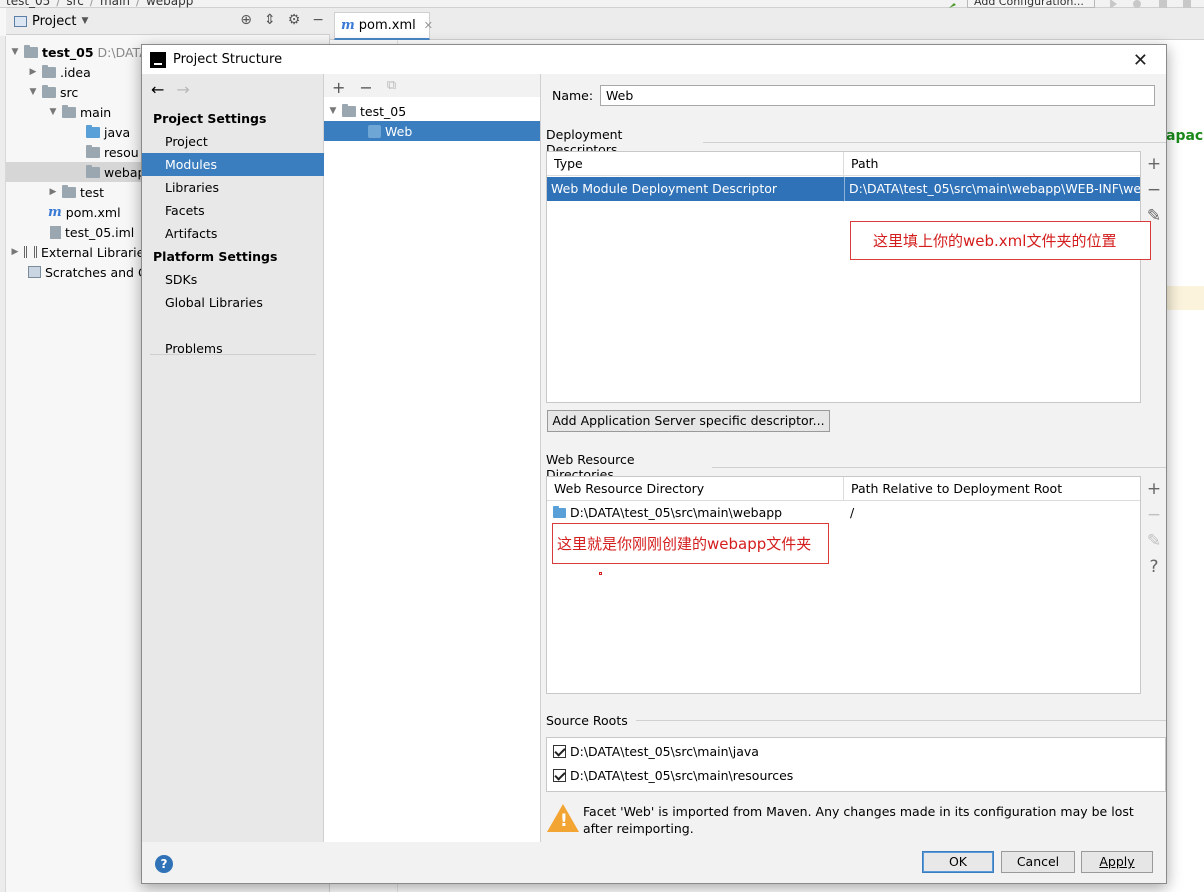 The height and width of the screenshot is (892, 1204). Describe the element at coordinates (69, 92) in the screenshot. I see `tree-item-label: src` at that location.